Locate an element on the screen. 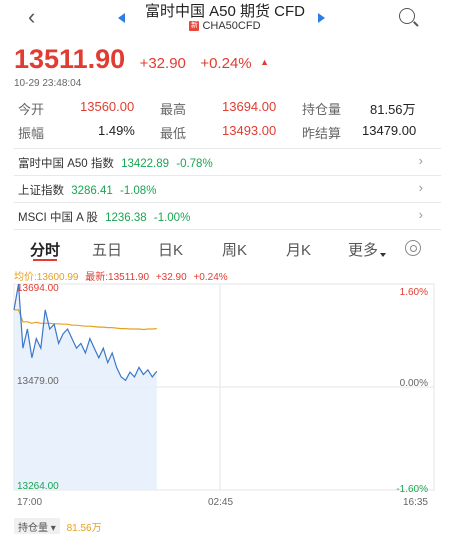 The image size is (455, 534). tab-weekly-k: 周K is located at coordinates (234, 249).